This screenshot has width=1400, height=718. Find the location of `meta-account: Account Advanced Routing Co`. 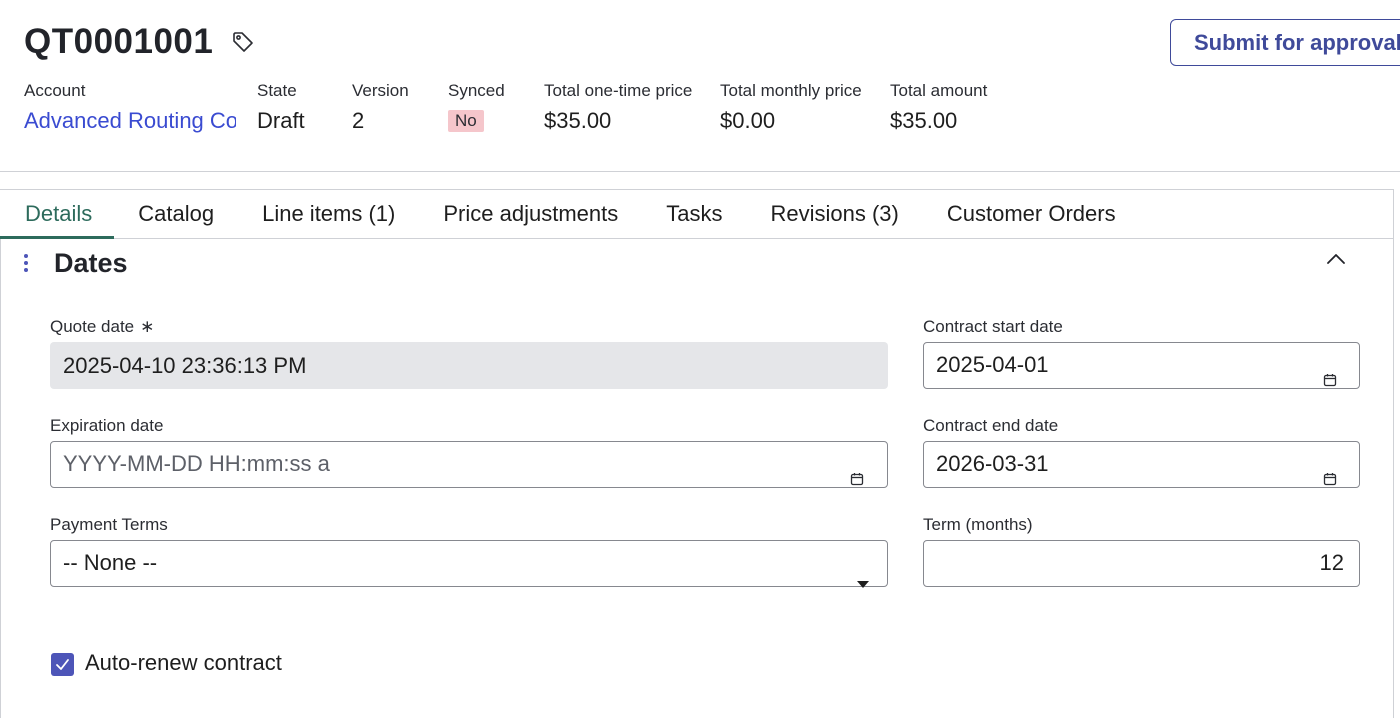

meta-account: Account Advanced Routing Co is located at coordinates (130, 107).